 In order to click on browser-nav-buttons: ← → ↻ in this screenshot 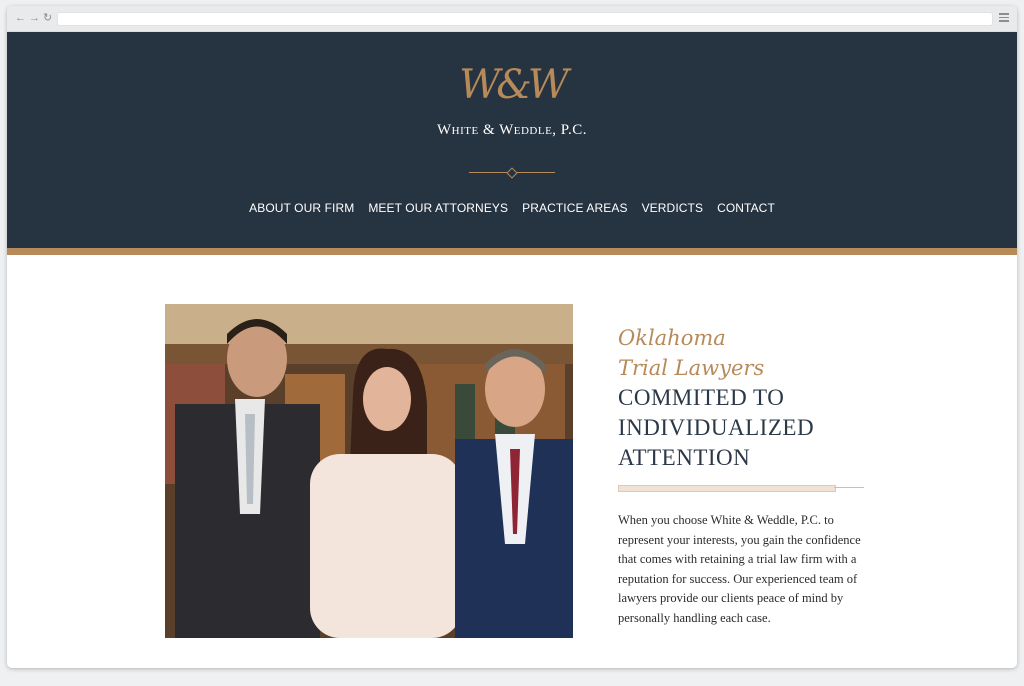, I will do `click(33, 18)`.